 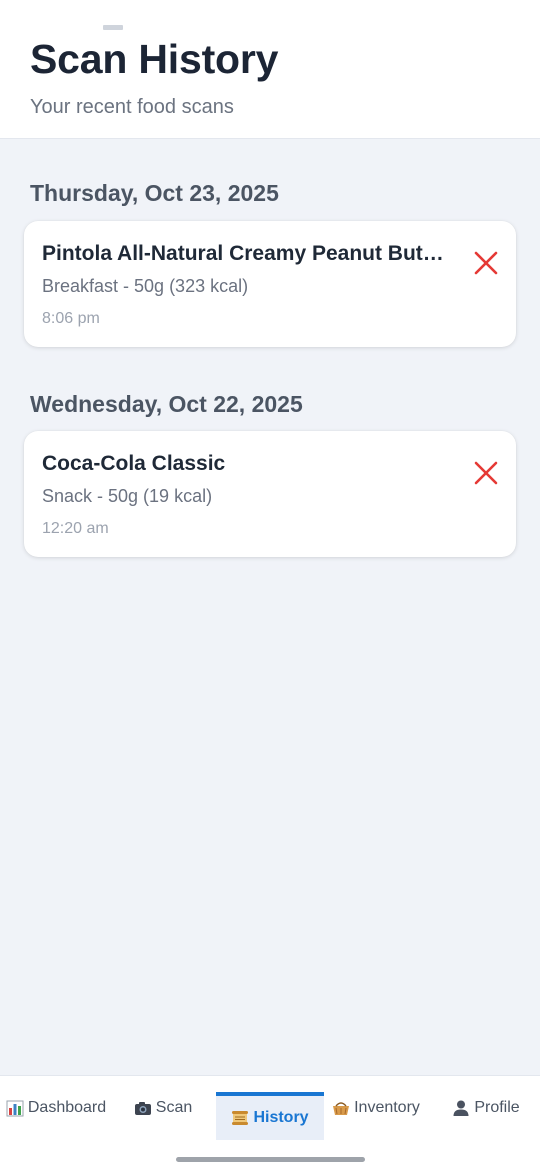 I want to click on food-detail: Snack - 50g (19 kcal), so click(x=127, y=496).